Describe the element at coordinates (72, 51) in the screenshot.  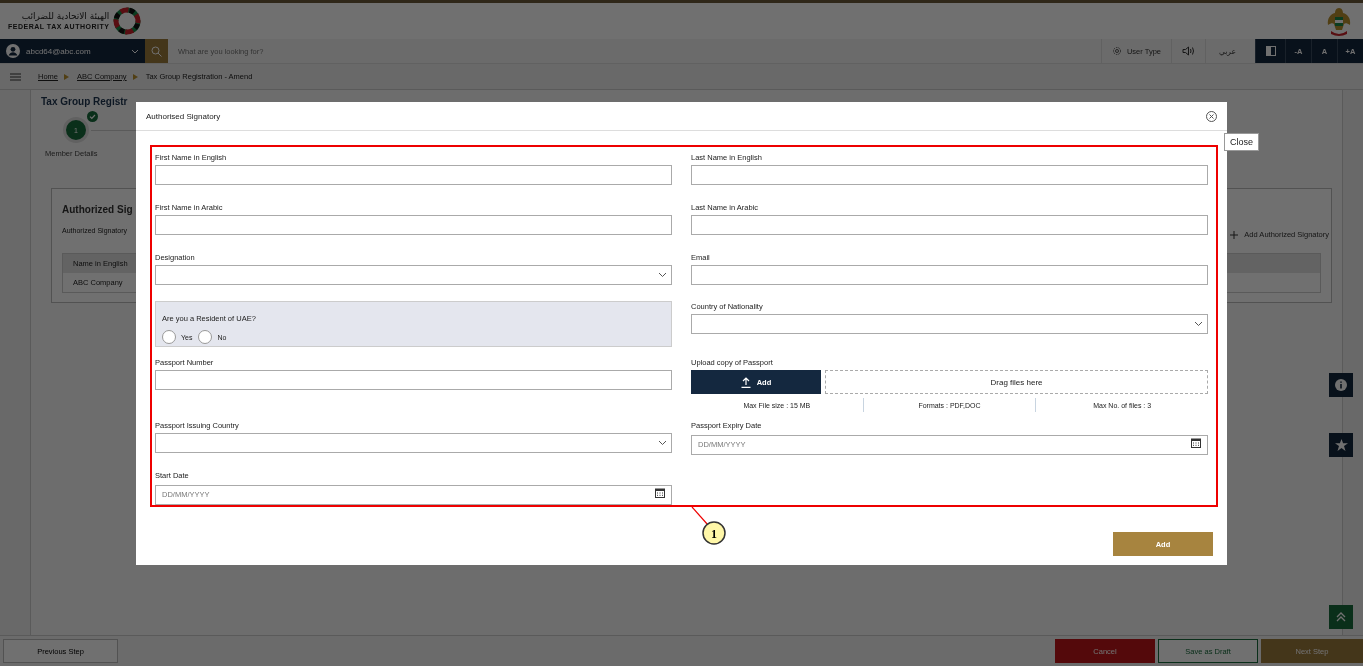
I see `user-dropdown: abcd64@abc.com` at that location.